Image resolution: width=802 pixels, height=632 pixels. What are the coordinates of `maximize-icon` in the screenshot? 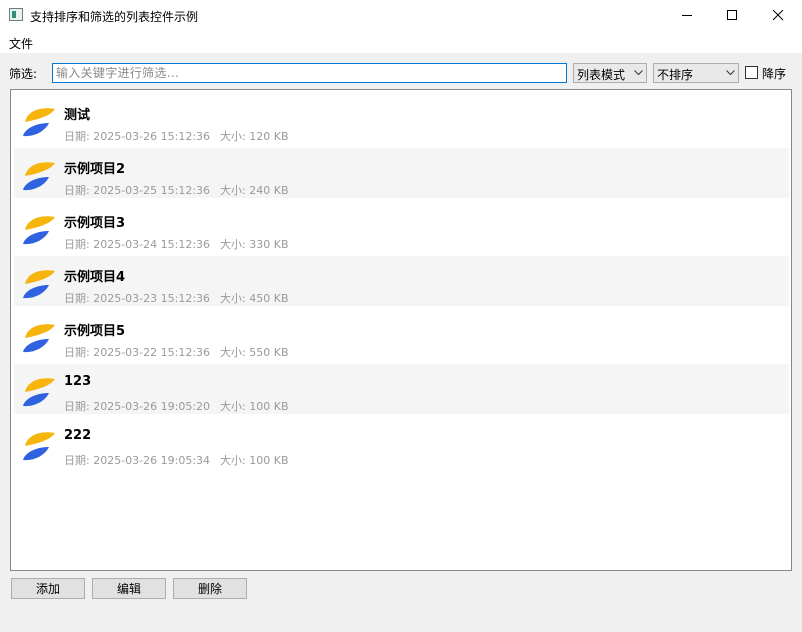 It's located at (731, 15).